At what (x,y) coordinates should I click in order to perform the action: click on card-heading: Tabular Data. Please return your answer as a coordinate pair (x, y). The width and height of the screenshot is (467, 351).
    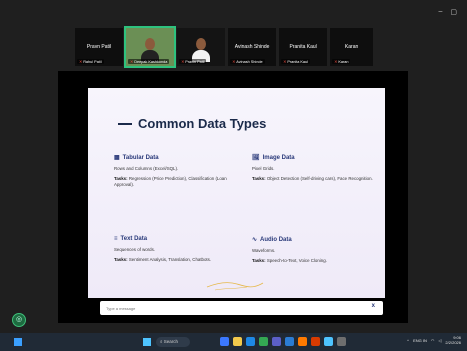
    Looking at the image, I should click on (140, 157).